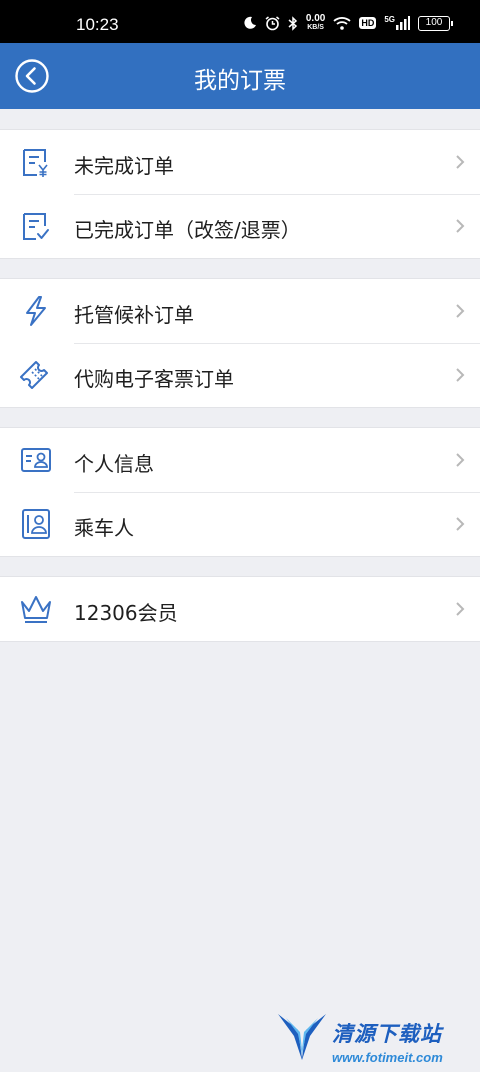 The image size is (480, 1072). I want to click on signal-badge-wrap: 5G, so click(397, 23).